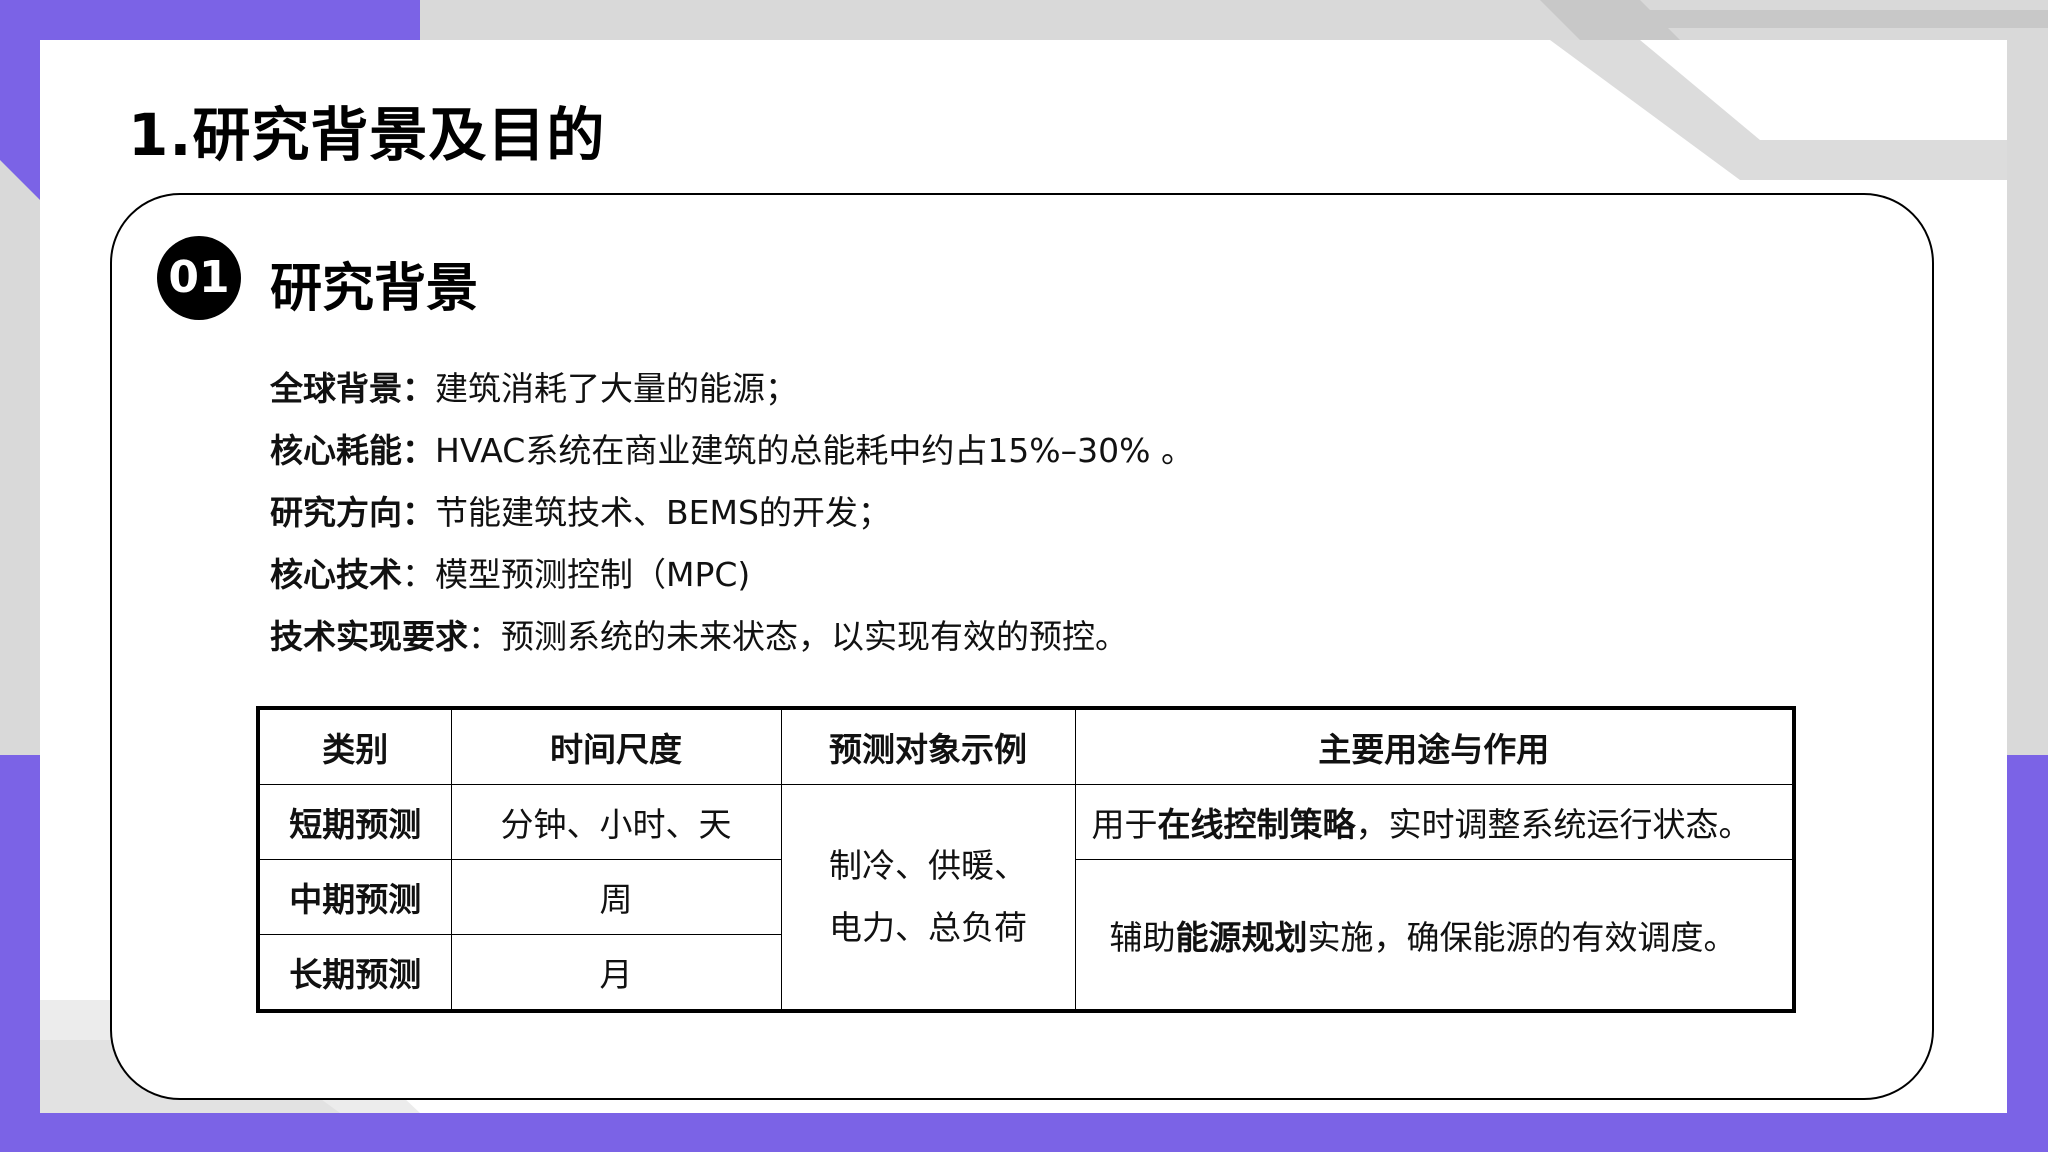  I want to click on usage-highlight: 能源规划, so click(1241, 937).